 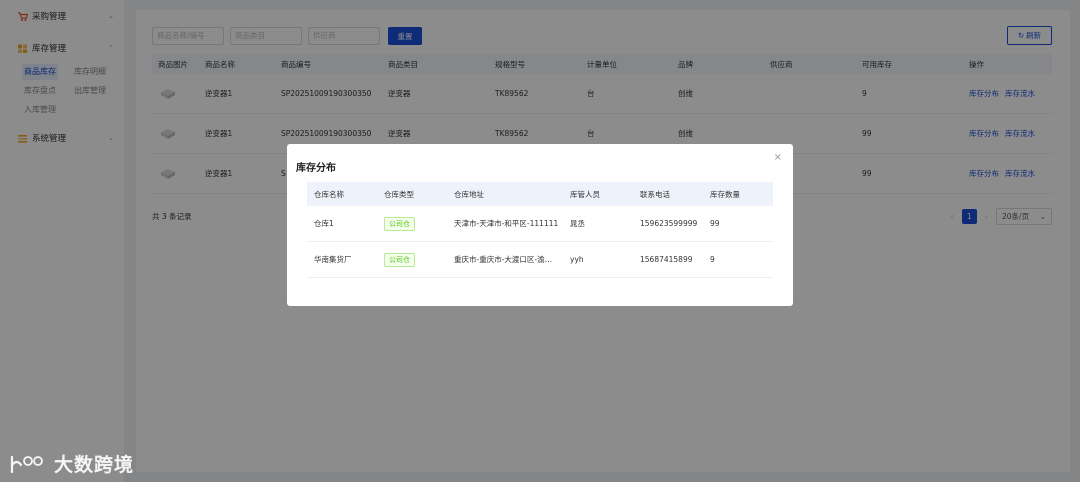 I want to click on cell-keeper: 晁丞, so click(x=577, y=223).